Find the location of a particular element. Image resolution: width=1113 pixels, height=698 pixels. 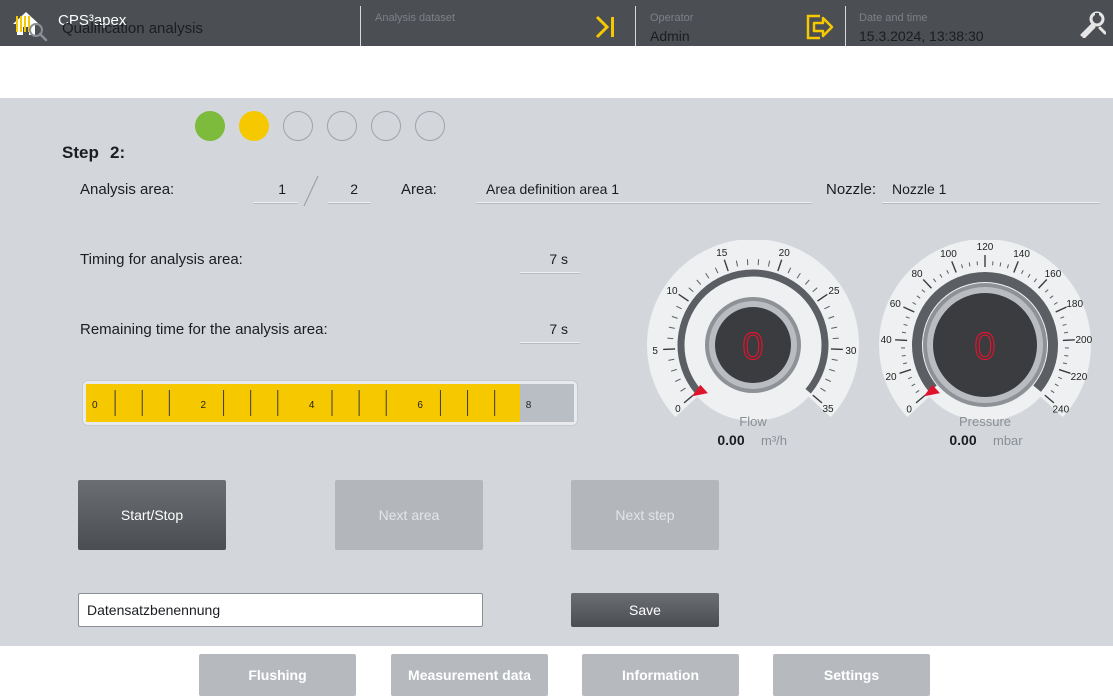

progress-tick-label: 0 is located at coordinates (95, 405).